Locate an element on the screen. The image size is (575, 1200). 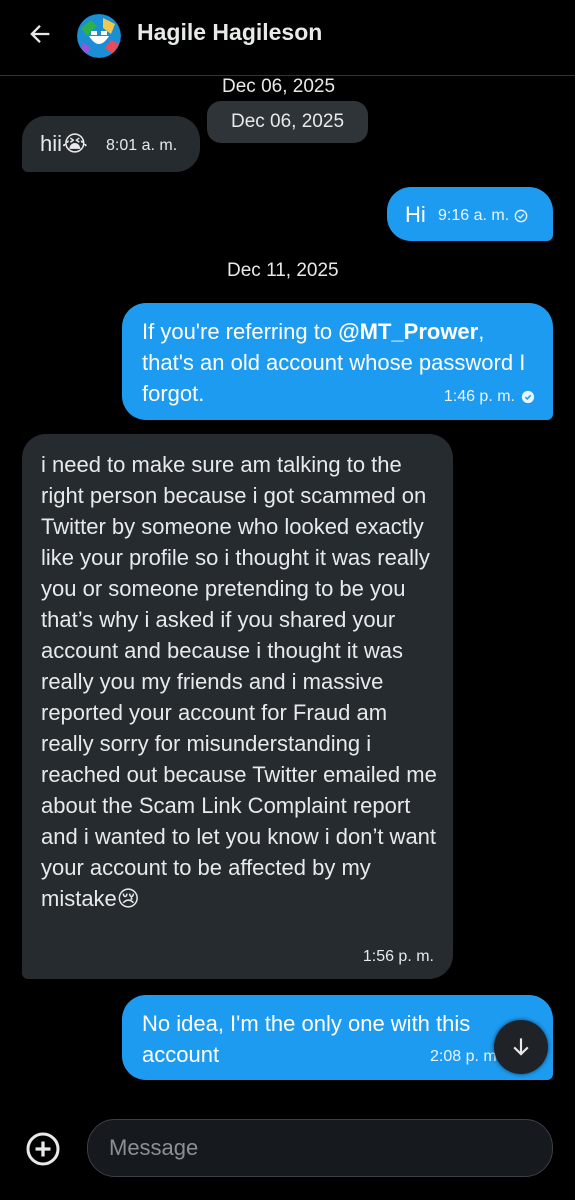
mention-link: @MT_Prower is located at coordinates (408, 331).